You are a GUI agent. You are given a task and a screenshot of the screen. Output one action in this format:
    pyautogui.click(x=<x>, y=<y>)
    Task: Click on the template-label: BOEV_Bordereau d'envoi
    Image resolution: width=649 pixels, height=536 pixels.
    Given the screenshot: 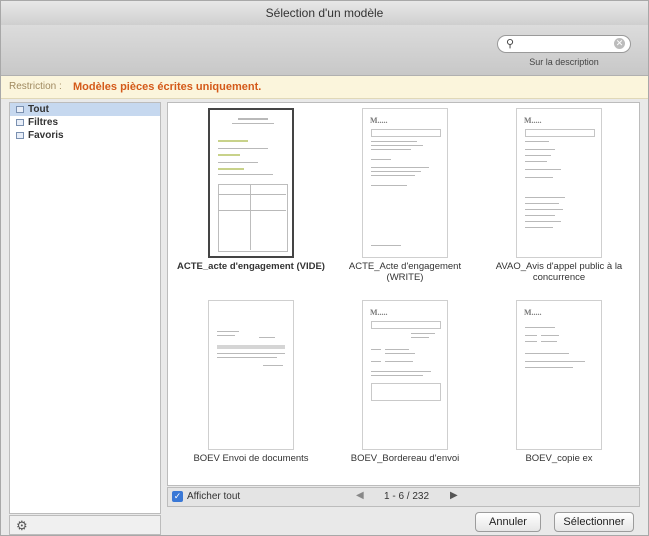 What is the action you would take?
    pyautogui.click(x=405, y=458)
    